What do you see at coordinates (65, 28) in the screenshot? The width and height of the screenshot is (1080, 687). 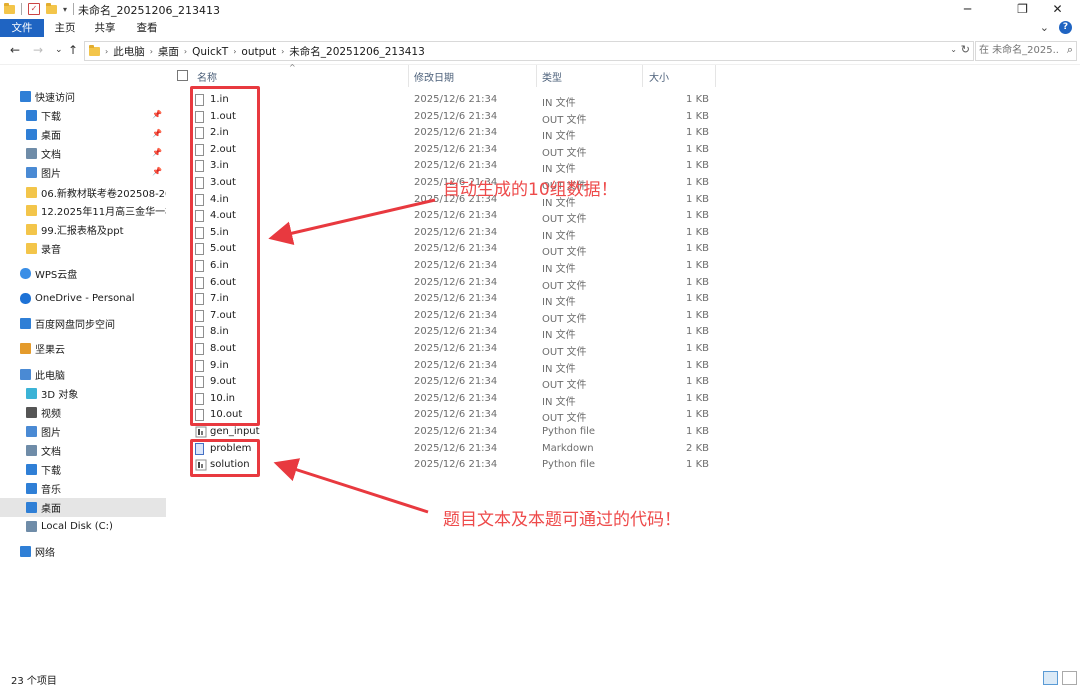 I see `tab-home: 主页` at bounding box center [65, 28].